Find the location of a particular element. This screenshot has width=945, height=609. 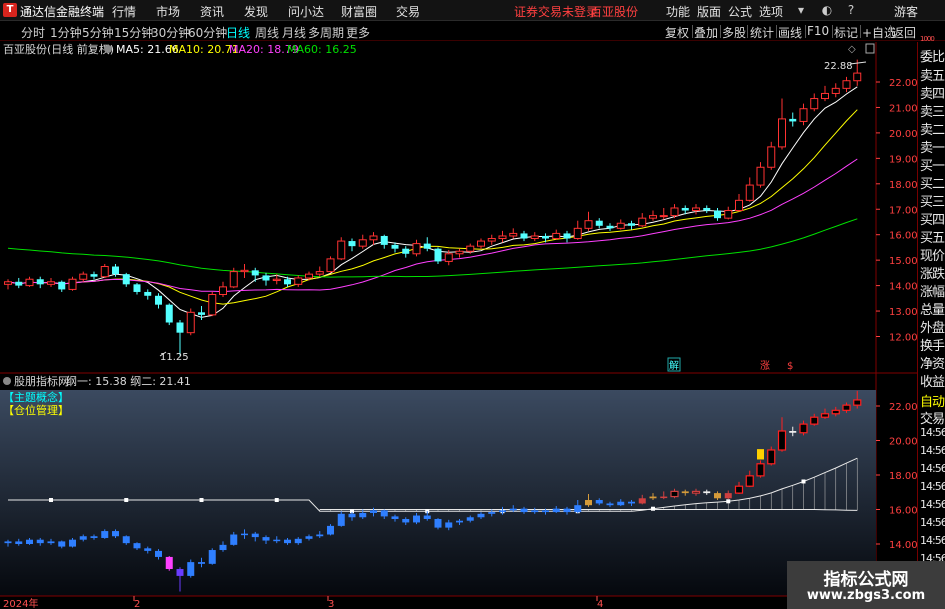

panel-sell4: 卖四 is located at coordinates (932, 92).